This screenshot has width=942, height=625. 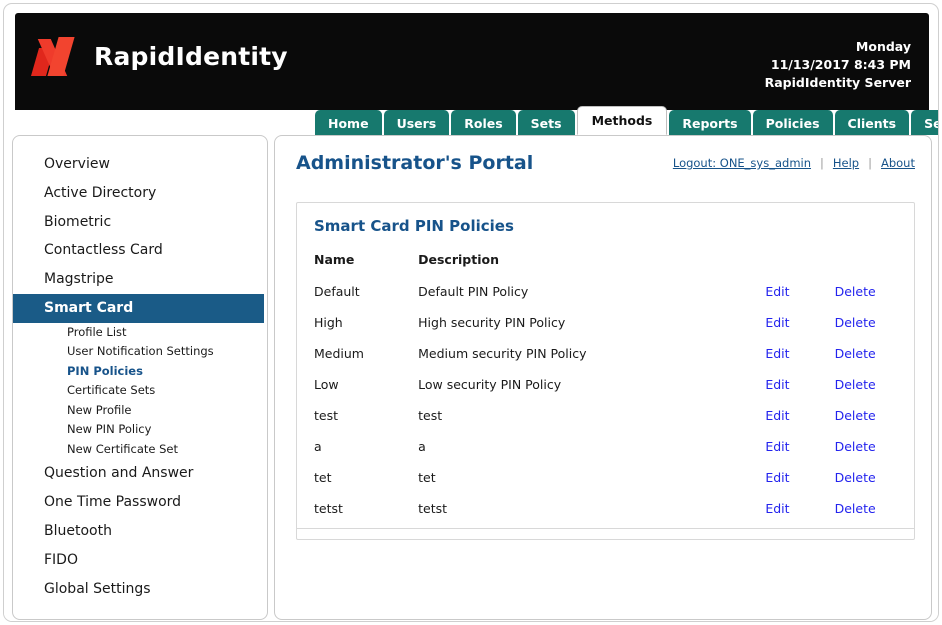 What do you see at coordinates (140, 250) in the screenshot?
I see `sidebar-item-contactless-card: Contactless Card` at bounding box center [140, 250].